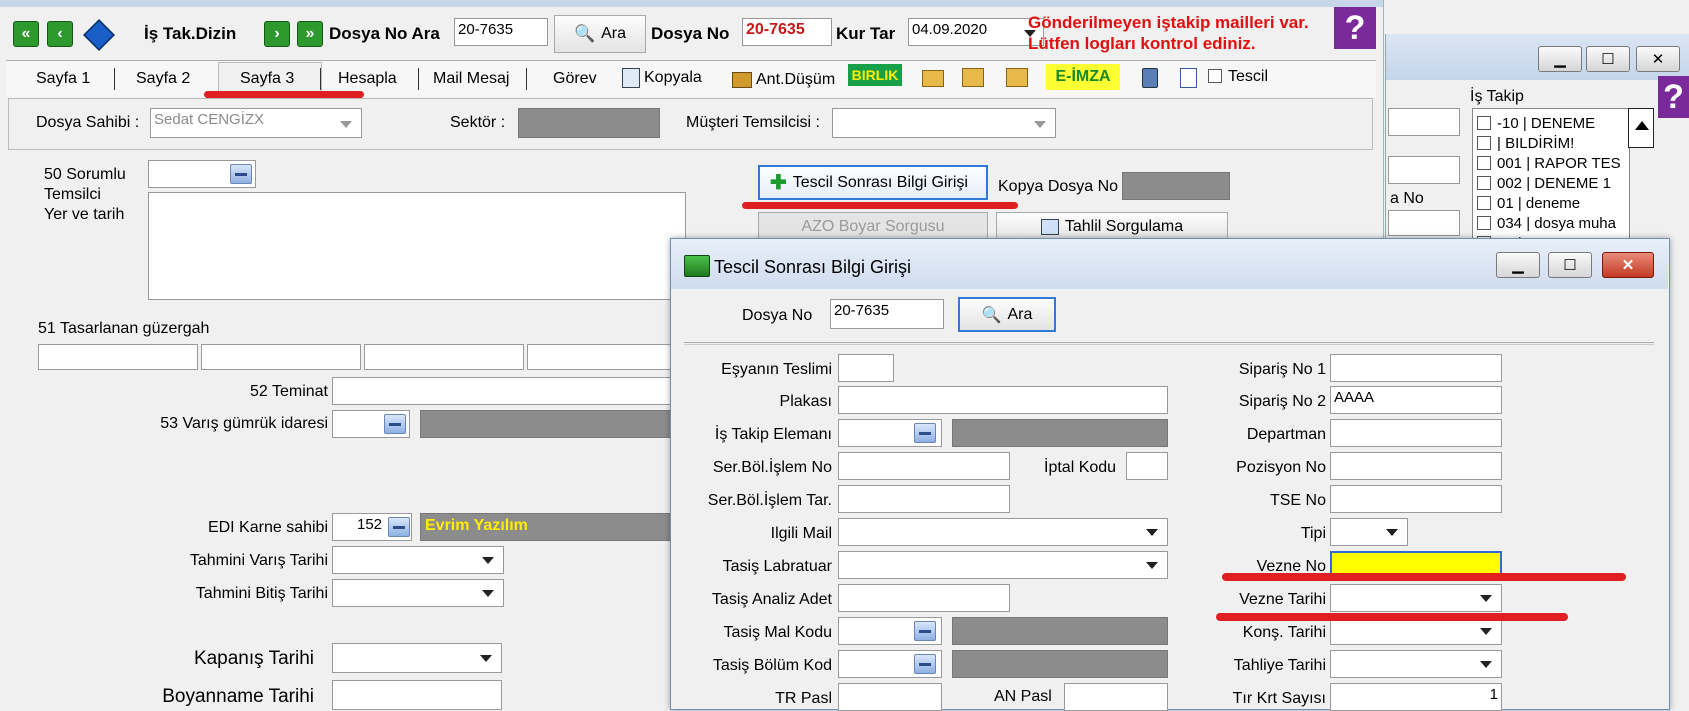  What do you see at coordinates (417, 658) in the screenshot?
I see `kapanis-tarihi-date` at bounding box center [417, 658].